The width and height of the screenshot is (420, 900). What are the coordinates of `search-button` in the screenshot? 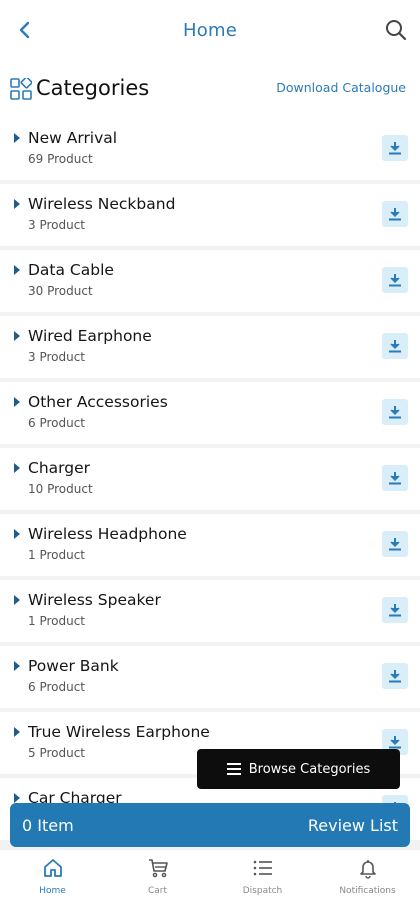 It's located at (396, 30).